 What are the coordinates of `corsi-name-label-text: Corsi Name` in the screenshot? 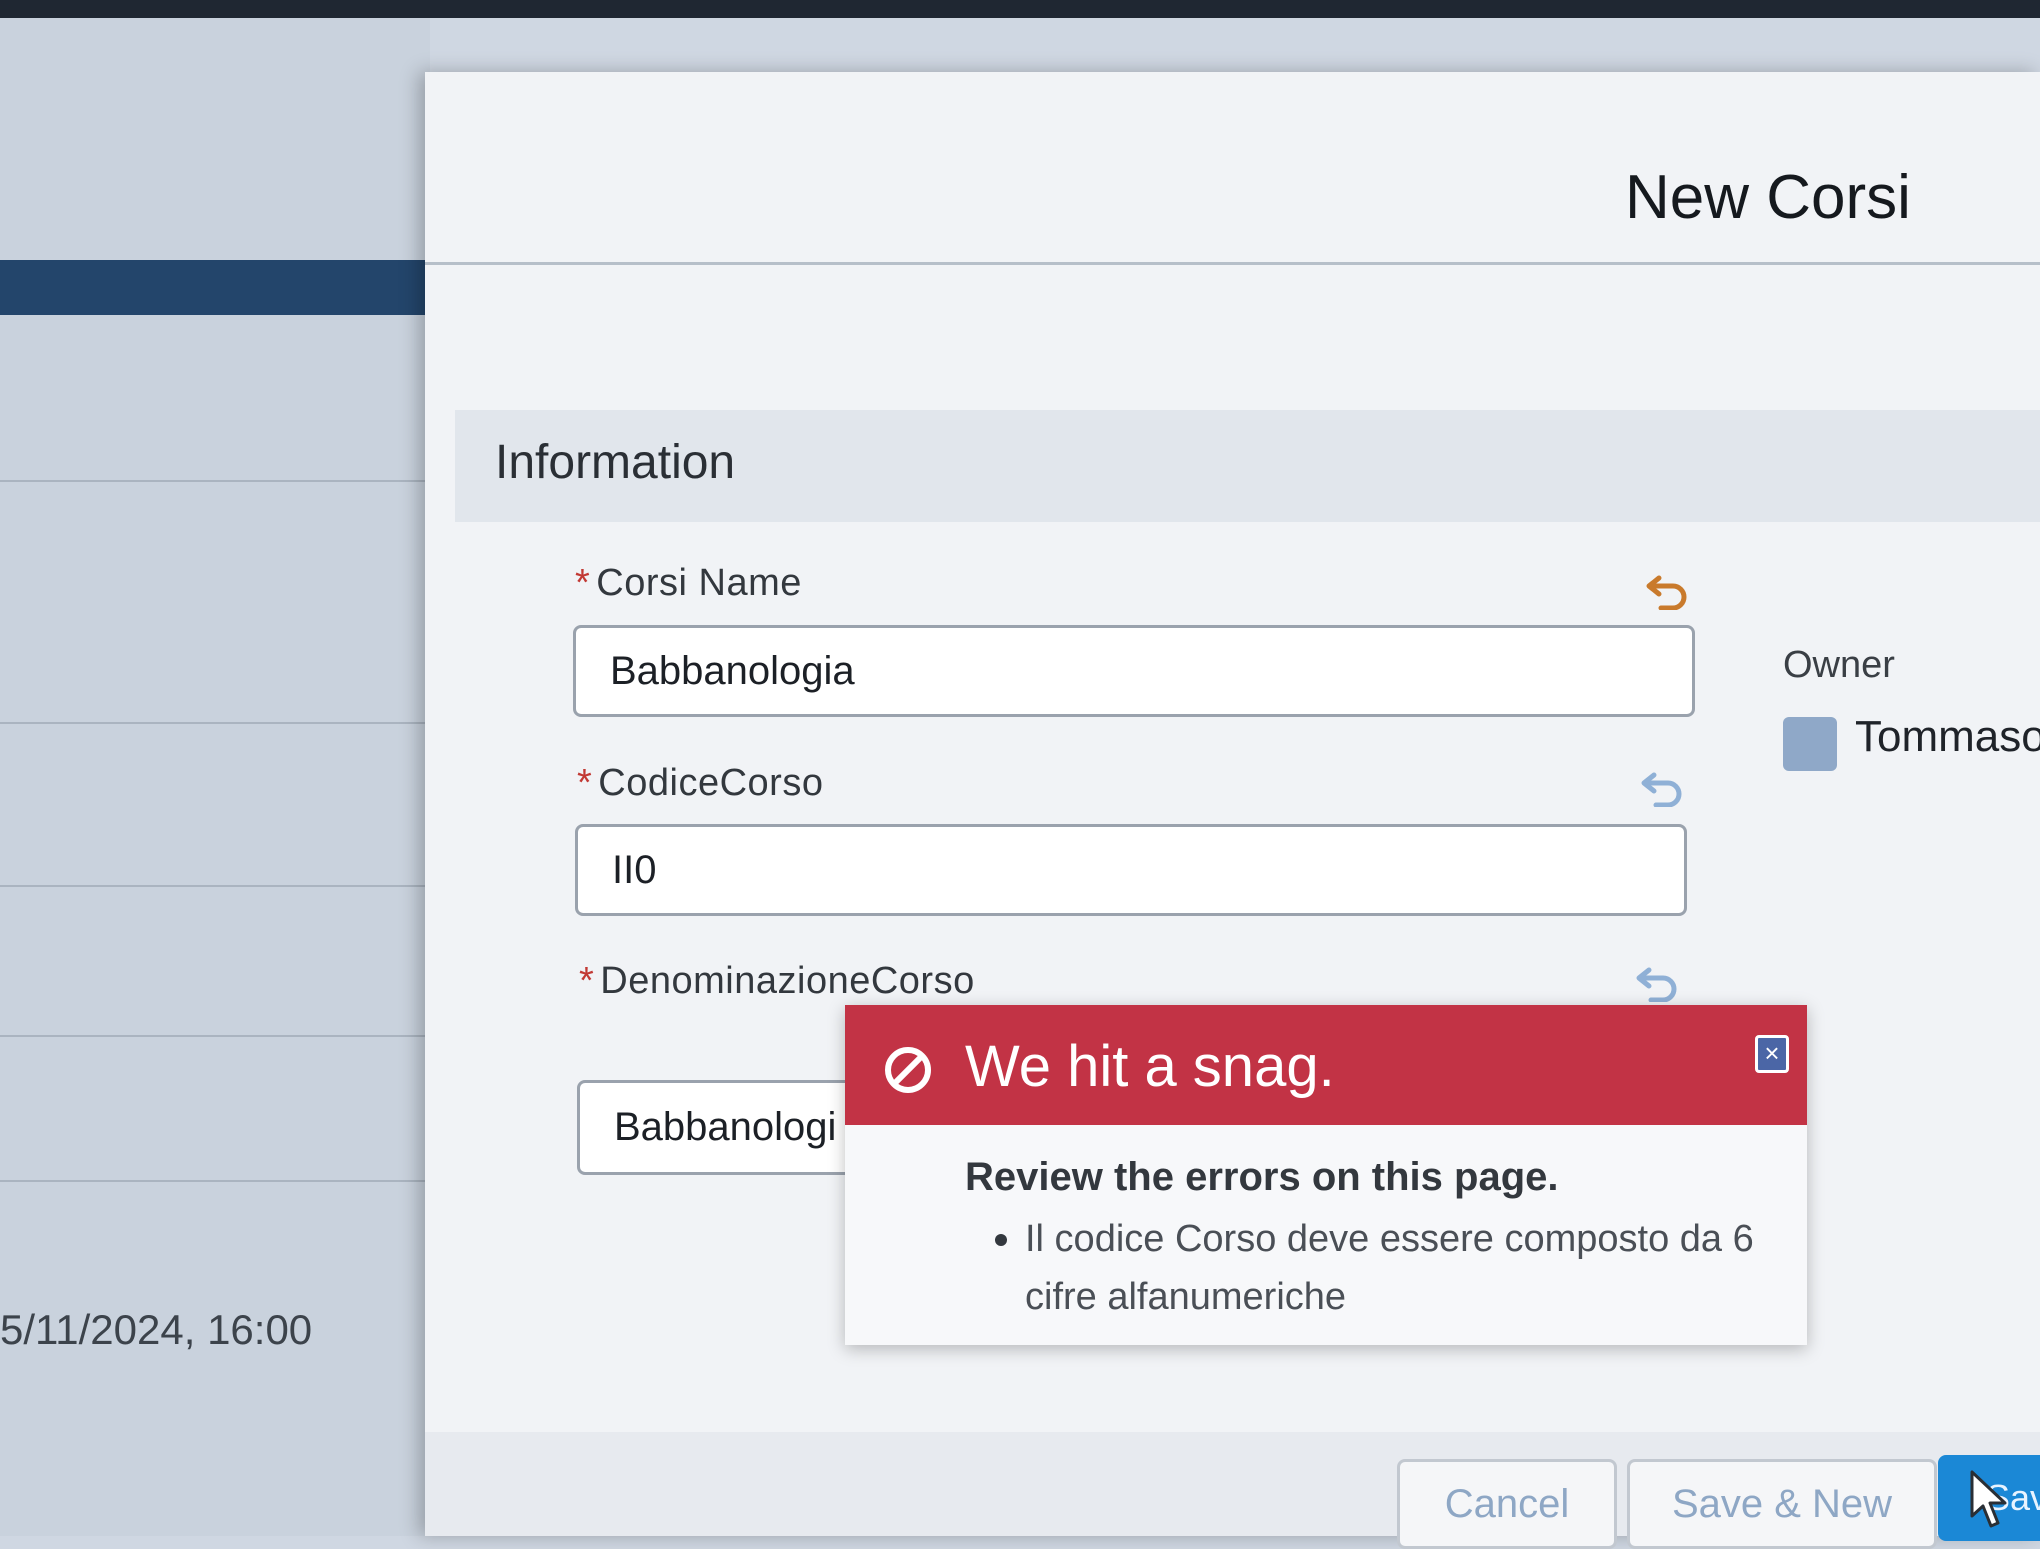 It's located at (699, 583).